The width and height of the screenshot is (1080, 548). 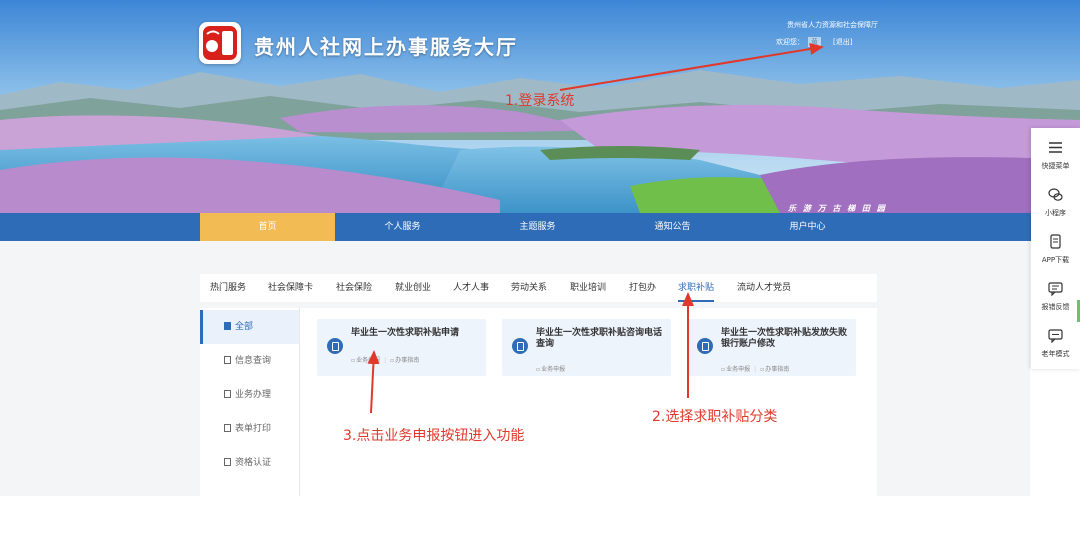 What do you see at coordinates (253, 361) in the screenshot?
I see `sidebar-item-label: 信息查询` at bounding box center [253, 361].